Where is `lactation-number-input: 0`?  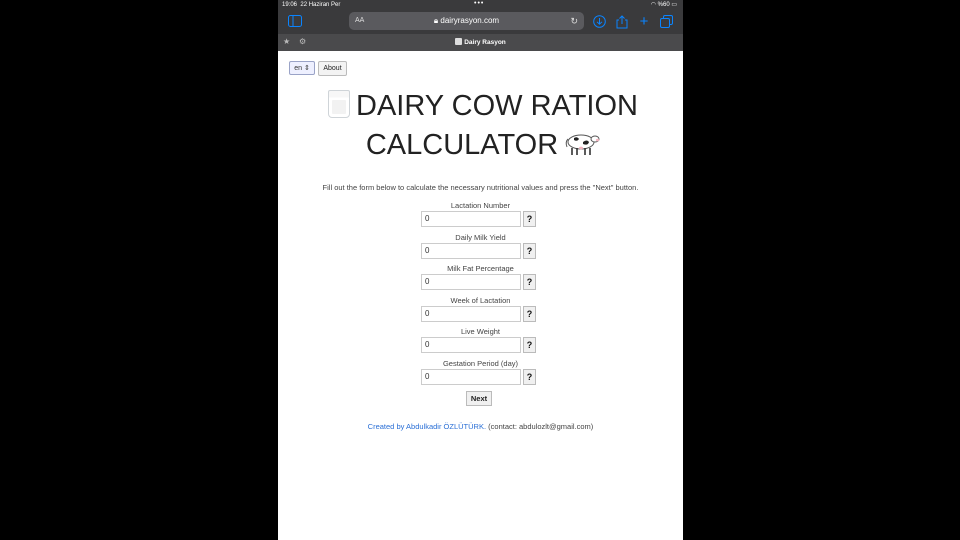
lactation-number-input: 0 is located at coordinates (471, 219).